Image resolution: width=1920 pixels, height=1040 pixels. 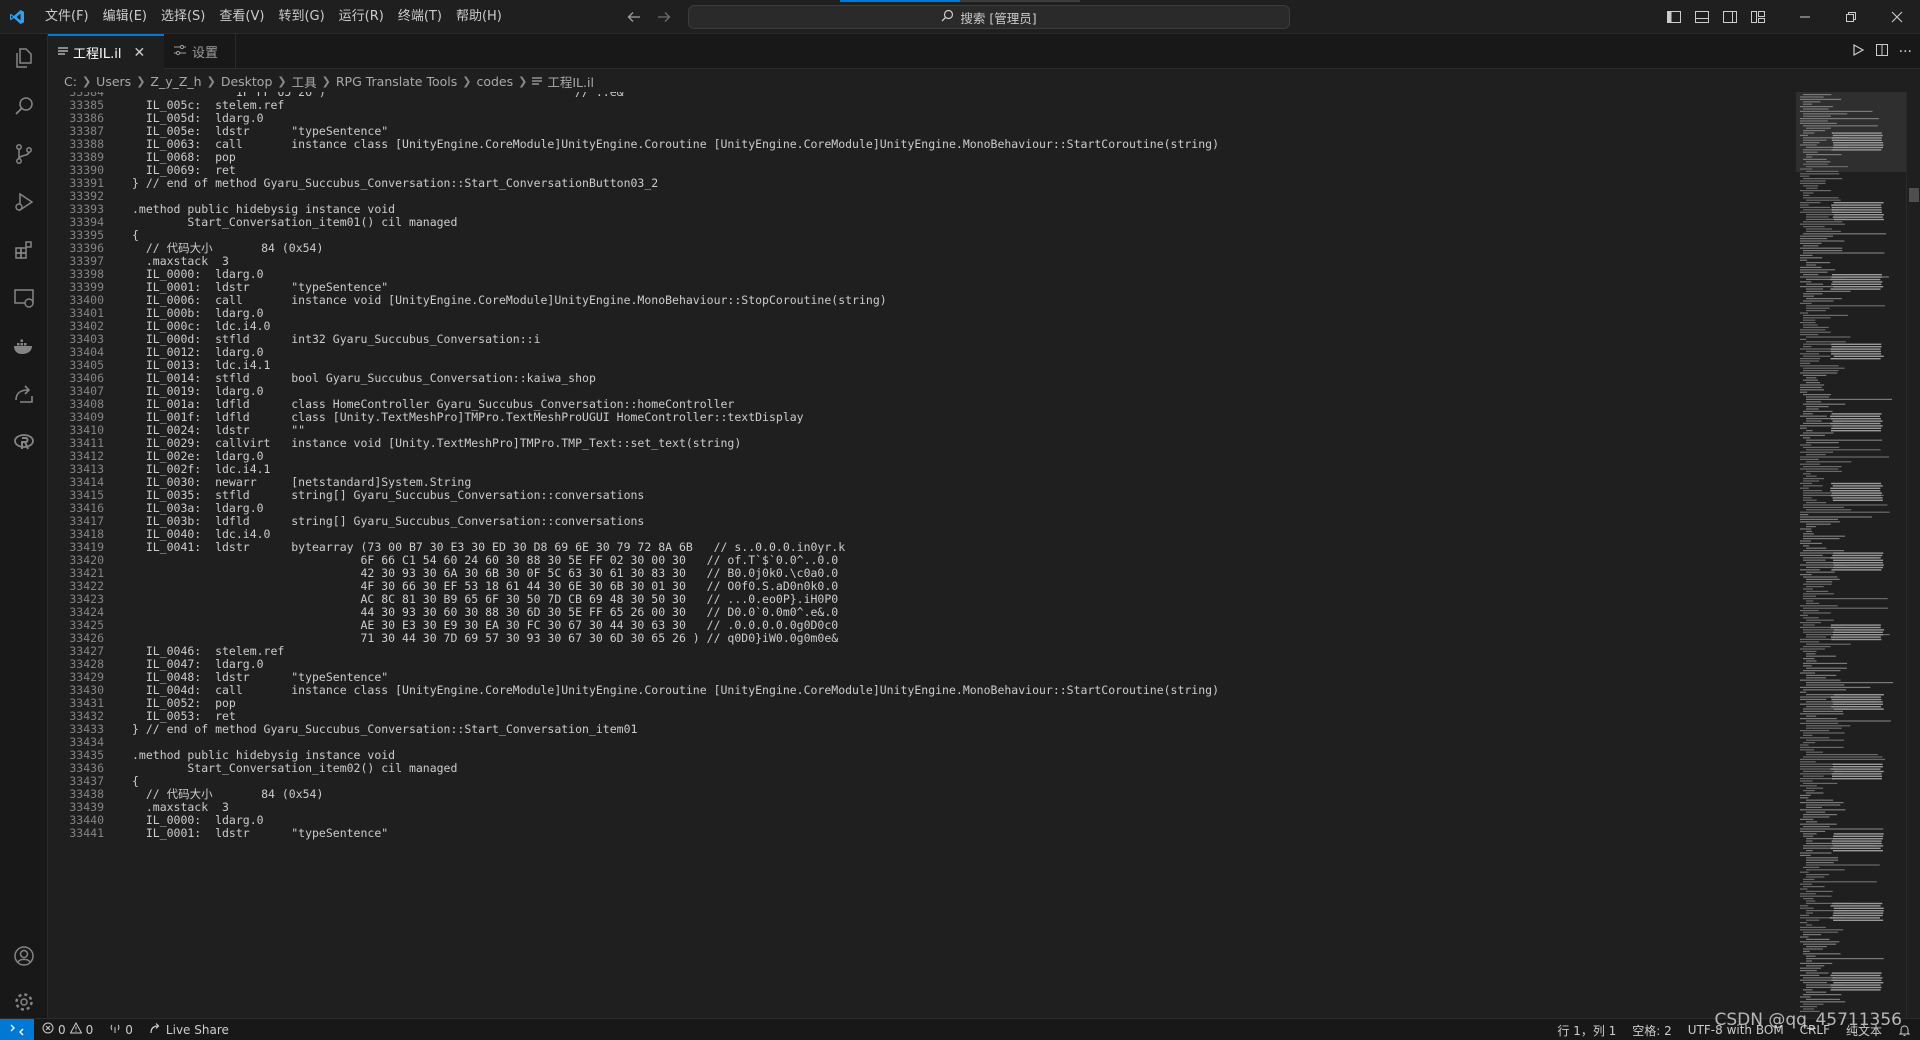 I want to click on toggle-primary-sidebar-icon, so click(x=1674, y=17).